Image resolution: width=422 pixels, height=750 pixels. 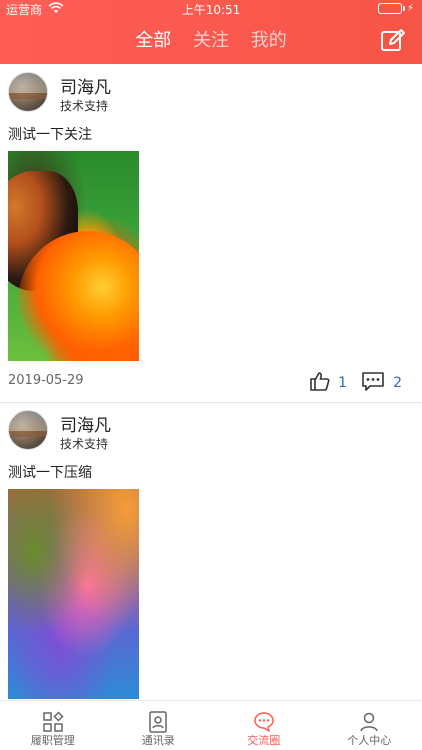 I want to click on comment-bubble-icon, so click(x=373, y=383).